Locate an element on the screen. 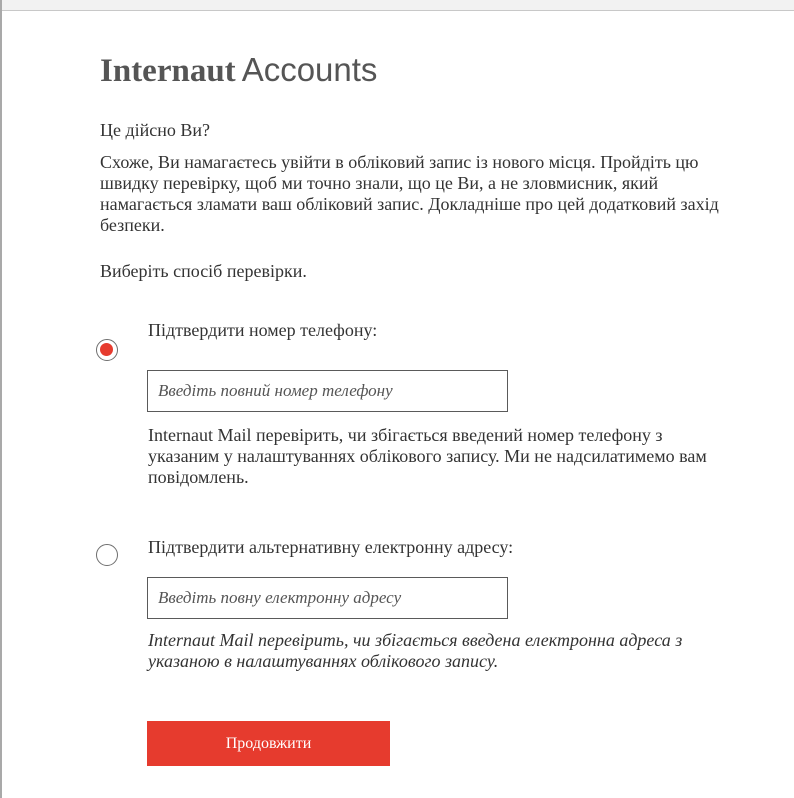 The height and width of the screenshot is (798, 794). radio-selected-dot is located at coordinates (106, 349).